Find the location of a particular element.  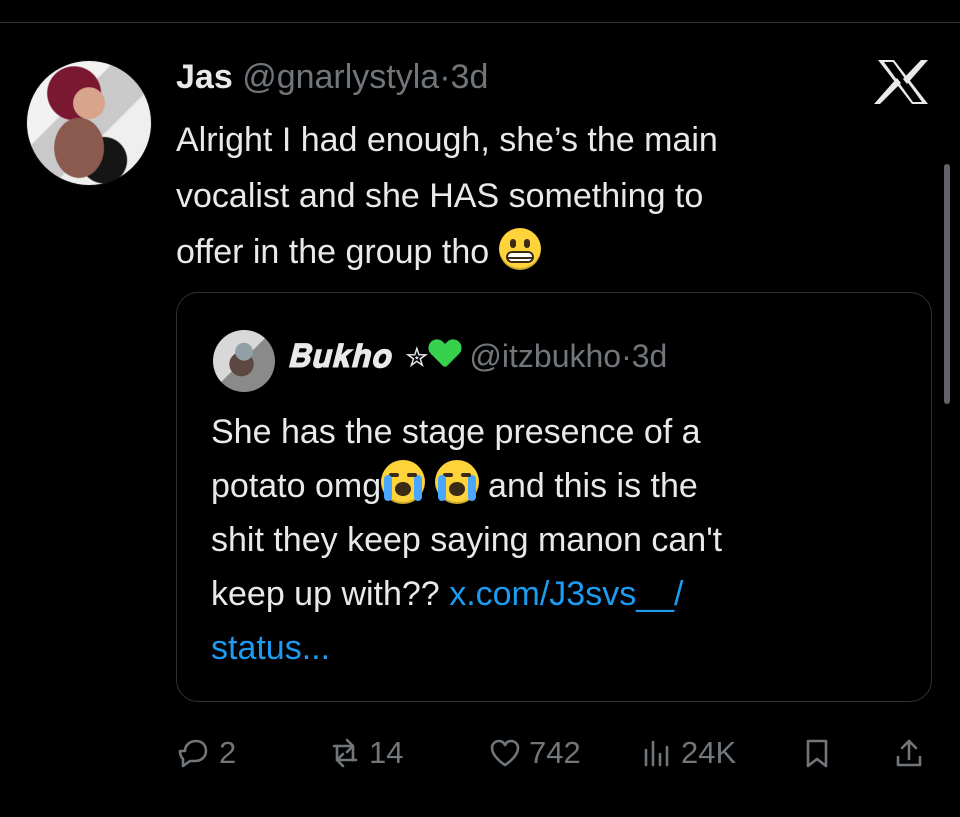

status-link: x.com/J3svs__/ is located at coordinates (566, 594).